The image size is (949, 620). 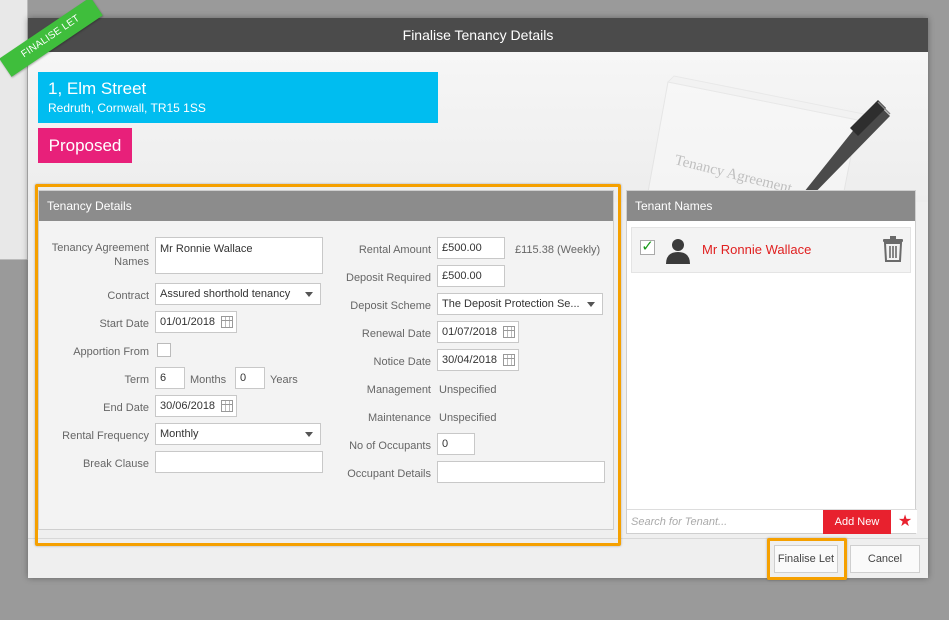 I want to click on maintenance-value: Unspecified, so click(x=468, y=418).